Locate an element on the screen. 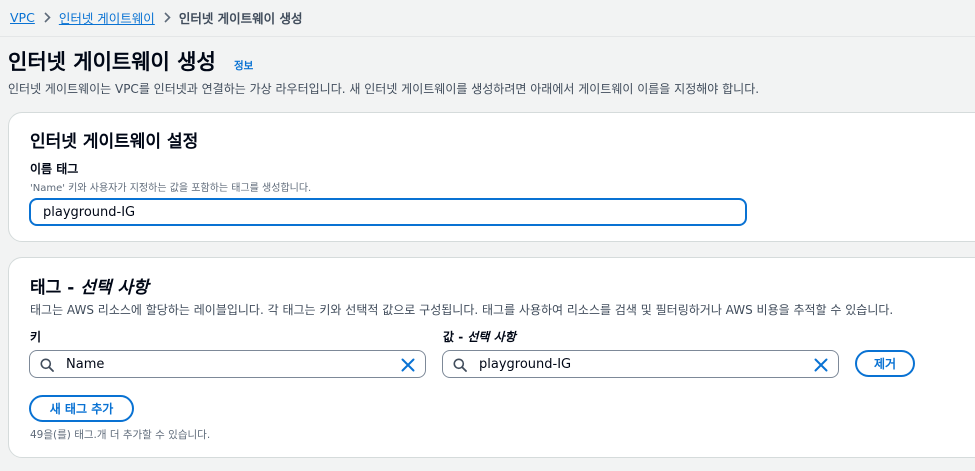 This screenshot has height=471, width=975. settings-panel-title: 인터넷 게이트웨이 설정 is located at coordinates (114, 142).